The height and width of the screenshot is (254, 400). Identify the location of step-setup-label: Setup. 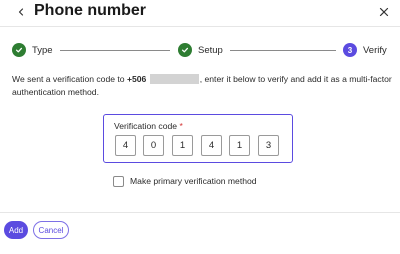
(210, 50).